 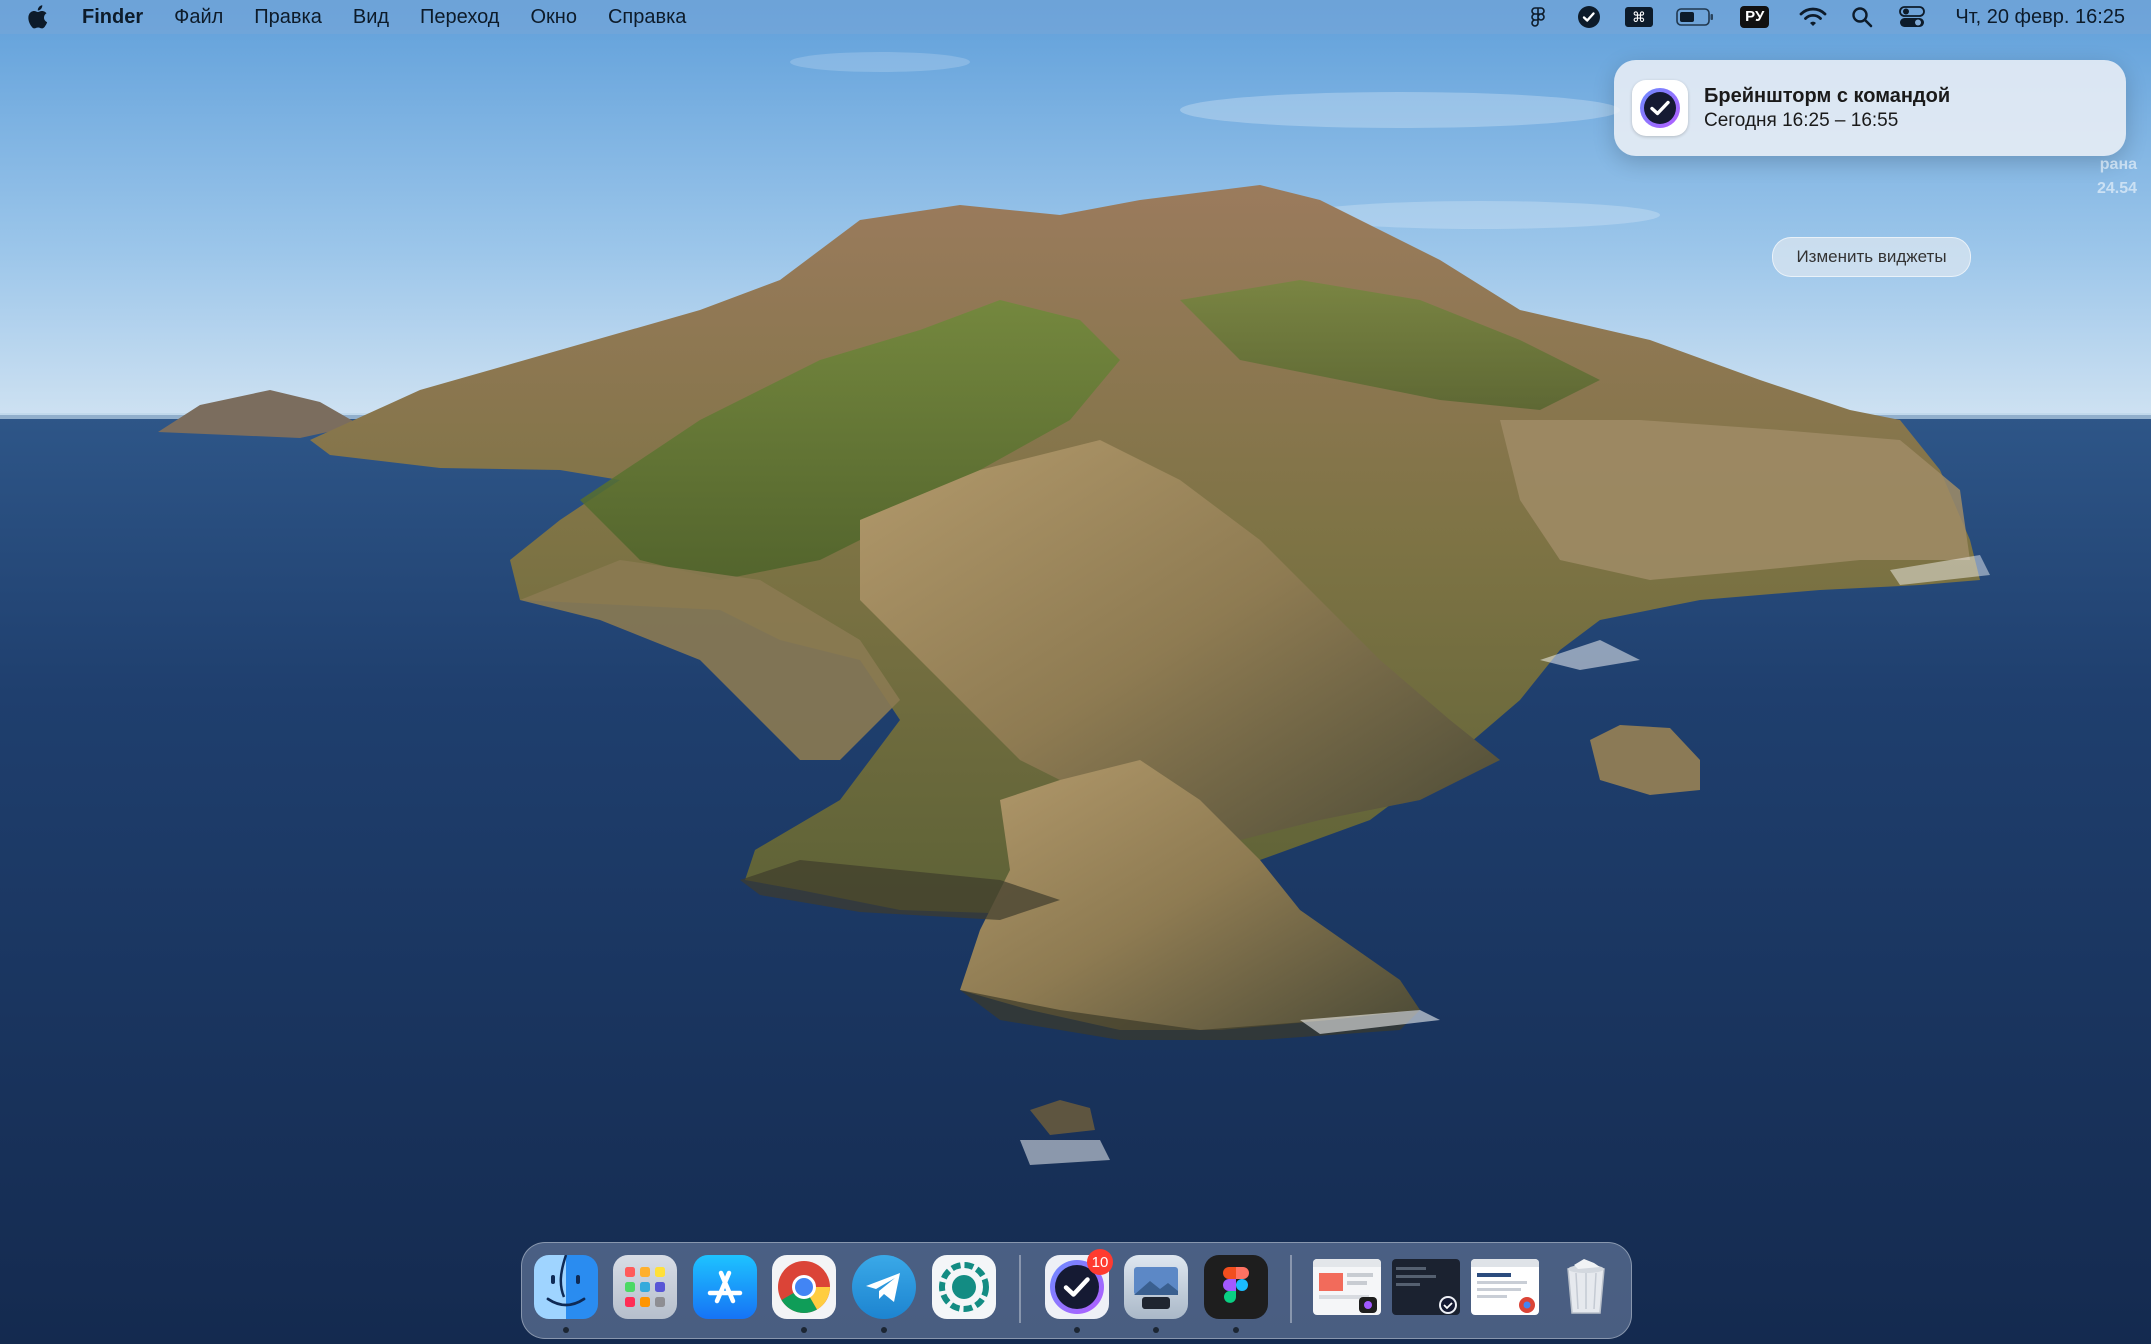 I want to click on finder-icon, so click(x=566, y=1287).